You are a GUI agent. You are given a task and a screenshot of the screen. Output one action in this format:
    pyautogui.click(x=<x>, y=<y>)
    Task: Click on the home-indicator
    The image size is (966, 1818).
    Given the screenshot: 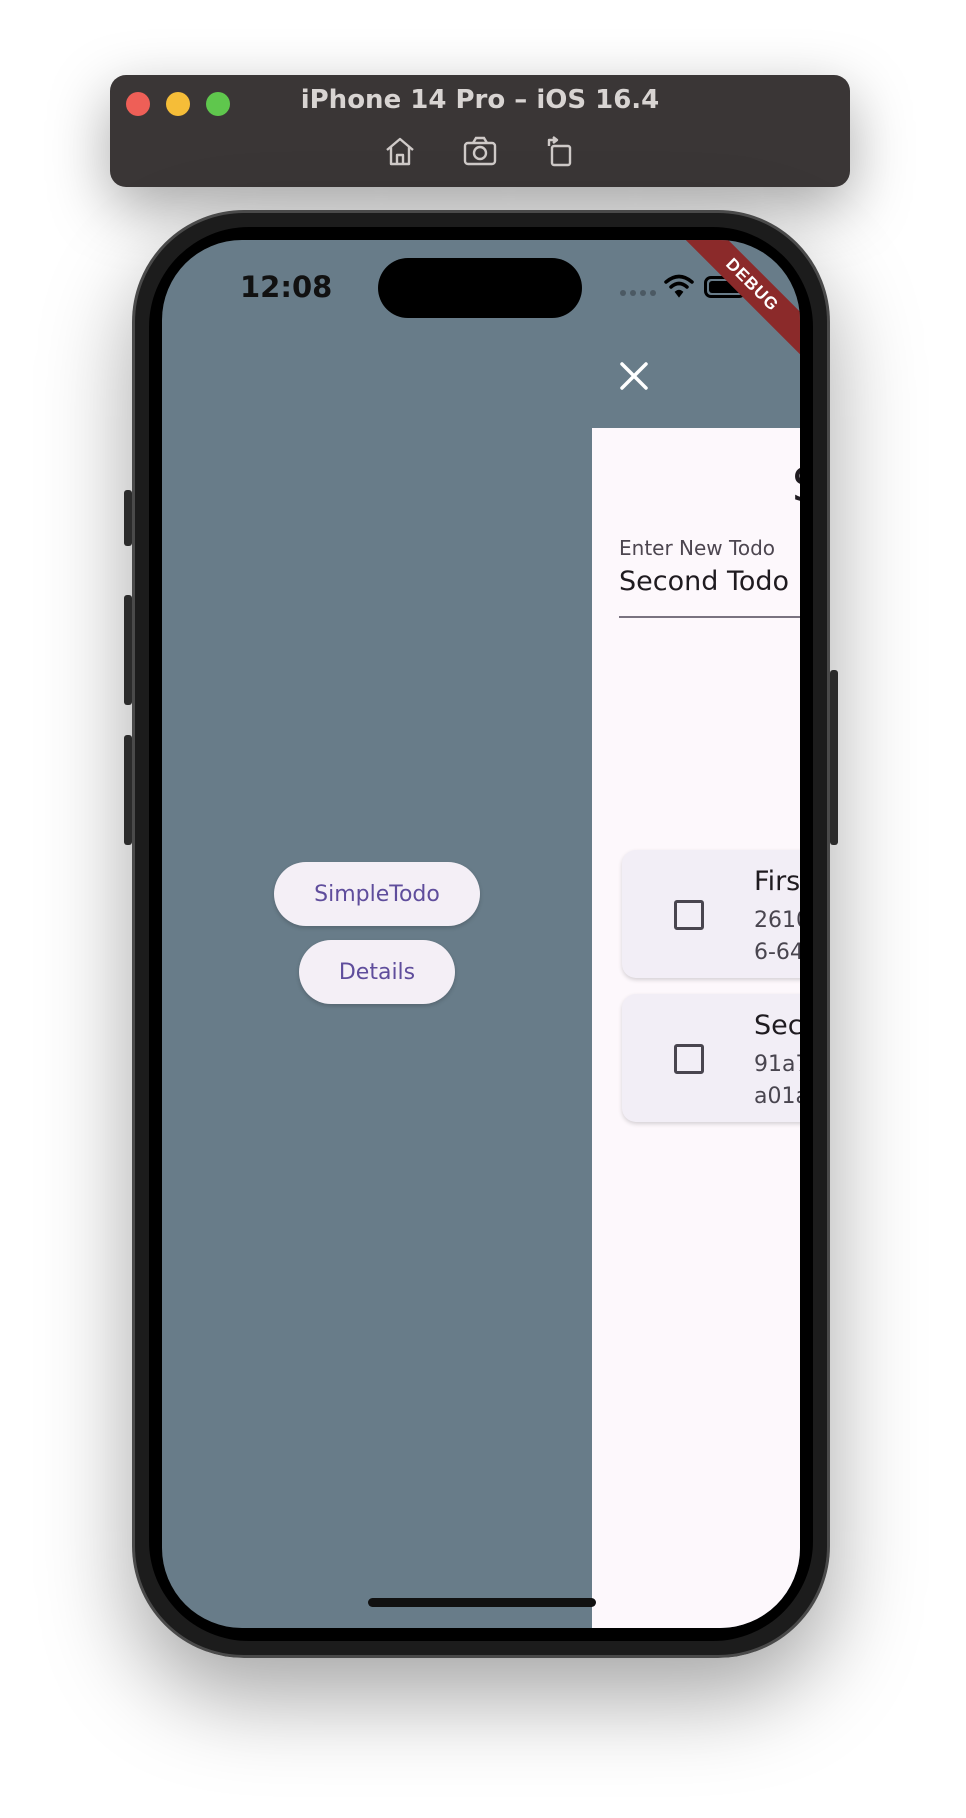 What is the action you would take?
    pyautogui.click(x=482, y=1602)
    